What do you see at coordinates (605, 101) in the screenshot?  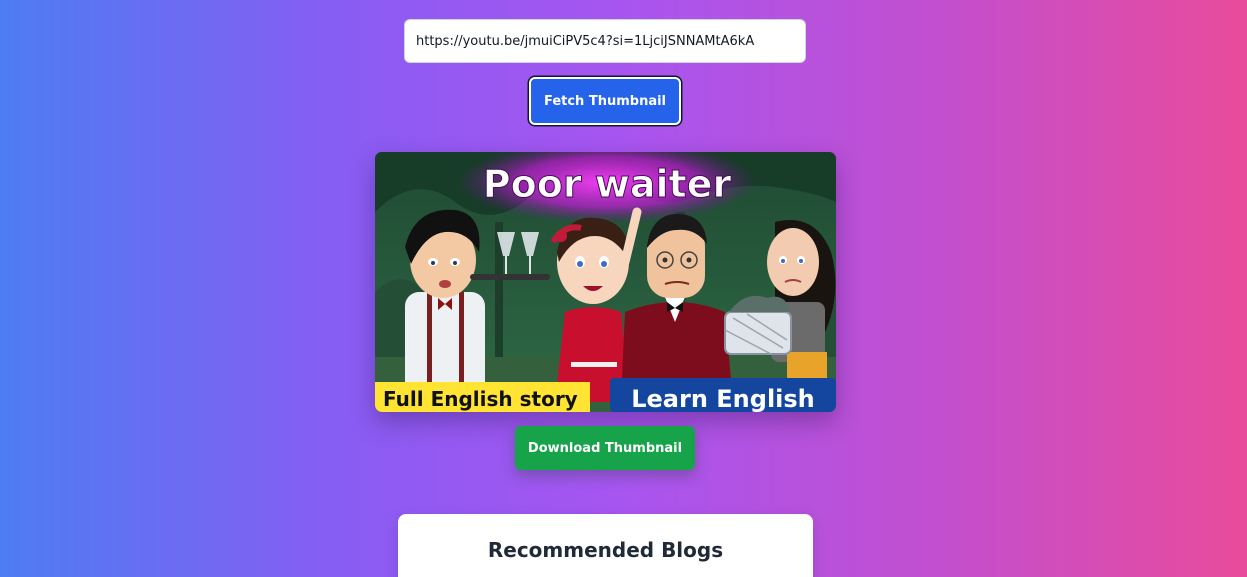 I see `fetch-thumbnail-button: Fetch Thumbnail` at bounding box center [605, 101].